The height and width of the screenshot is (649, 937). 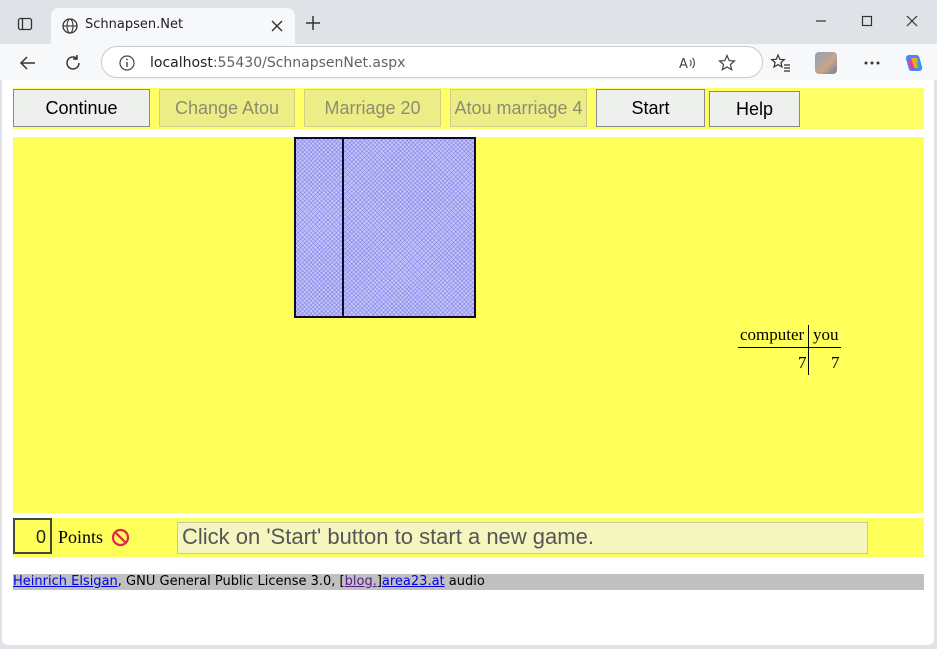 What do you see at coordinates (309, 63) in the screenshot?
I see `url-path: :55430/SchnapsenNet.aspx` at bounding box center [309, 63].